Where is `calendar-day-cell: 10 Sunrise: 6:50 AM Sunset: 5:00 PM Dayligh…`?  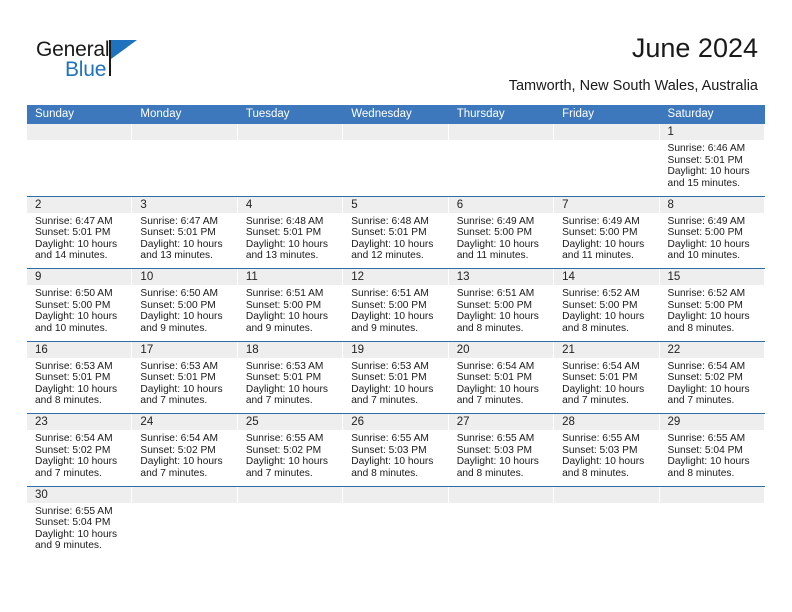
calendar-day-cell: 10 Sunrise: 6:50 AM Sunset: 5:00 PM Dayligh… is located at coordinates (185, 305).